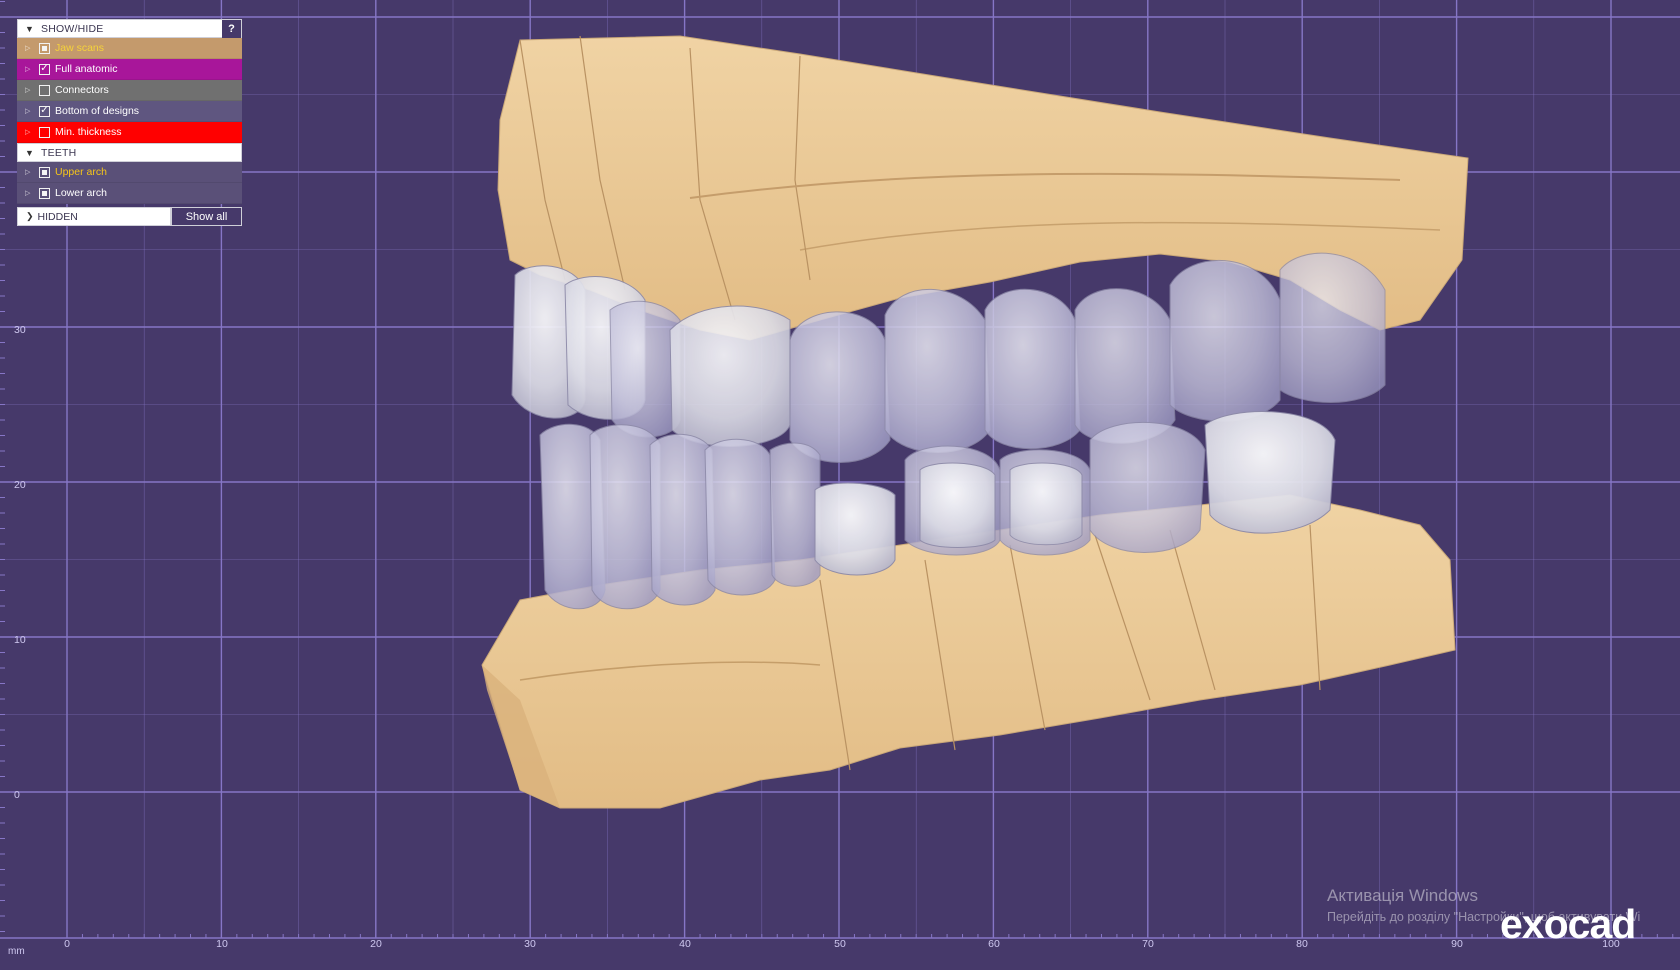  I want to click on layer-row: ▷ ✓ Bottom of designs, so click(129, 111).